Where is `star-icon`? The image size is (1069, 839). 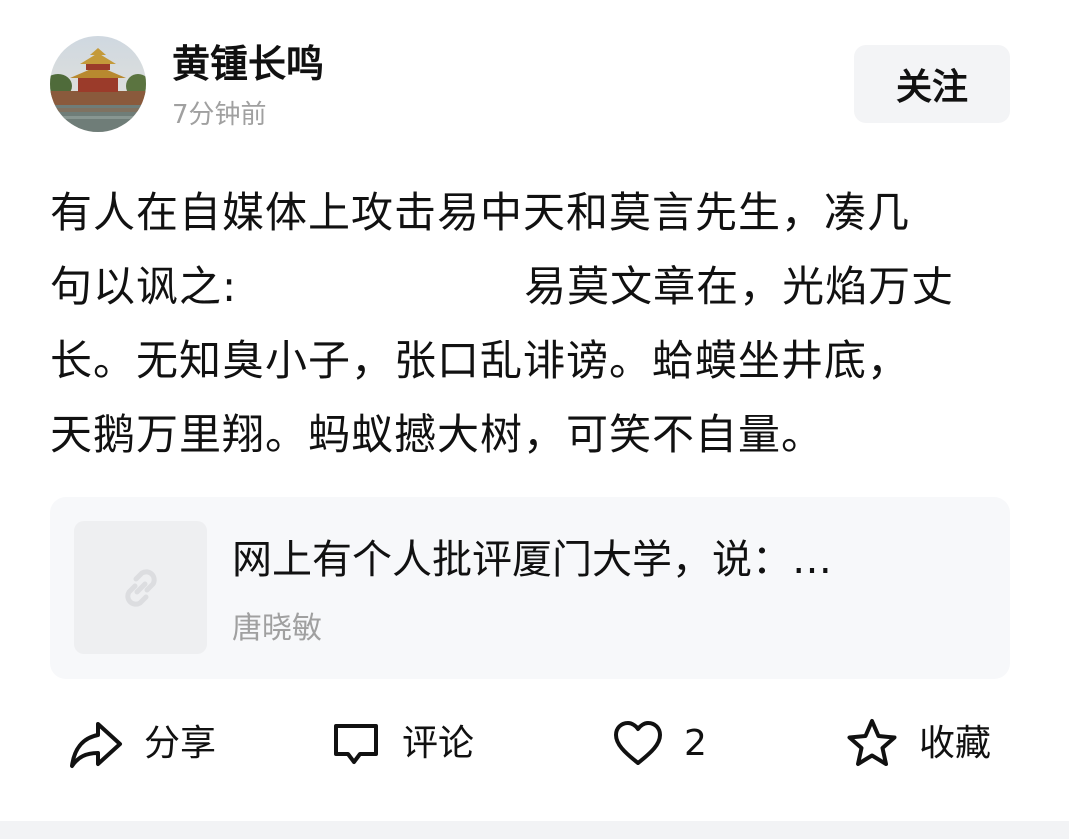 star-icon is located at coordinates (872, 742).